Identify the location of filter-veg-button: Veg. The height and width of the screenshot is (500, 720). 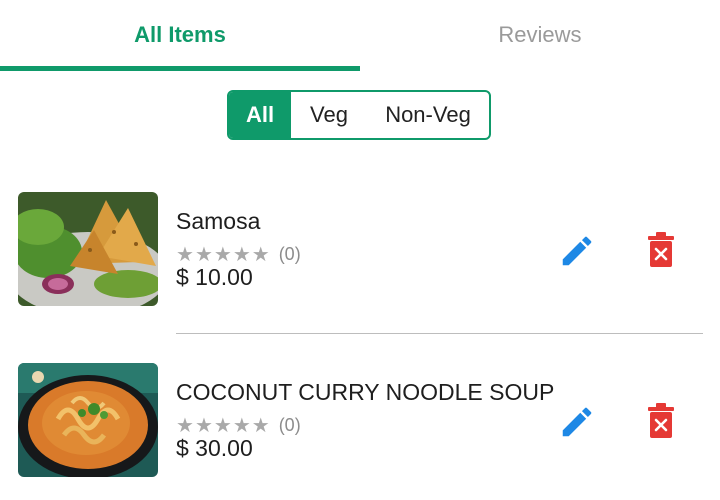
(329, 115).